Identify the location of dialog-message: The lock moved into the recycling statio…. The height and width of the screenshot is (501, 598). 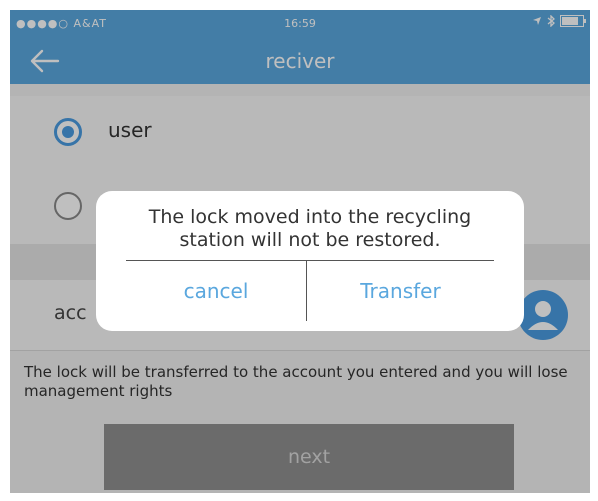
(310, 228).